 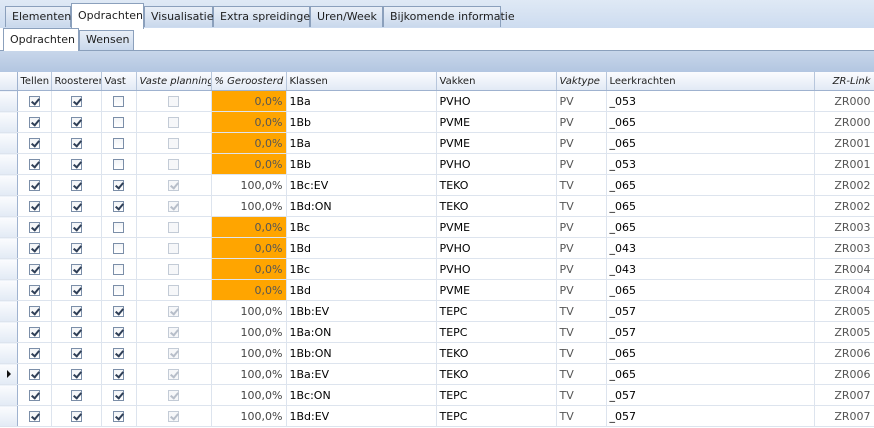 What do you see at coordinates (174, 81) in the screenshot?
I see `column-header-vaste-planning: Vaste planning` at bounding box center [174, 81].